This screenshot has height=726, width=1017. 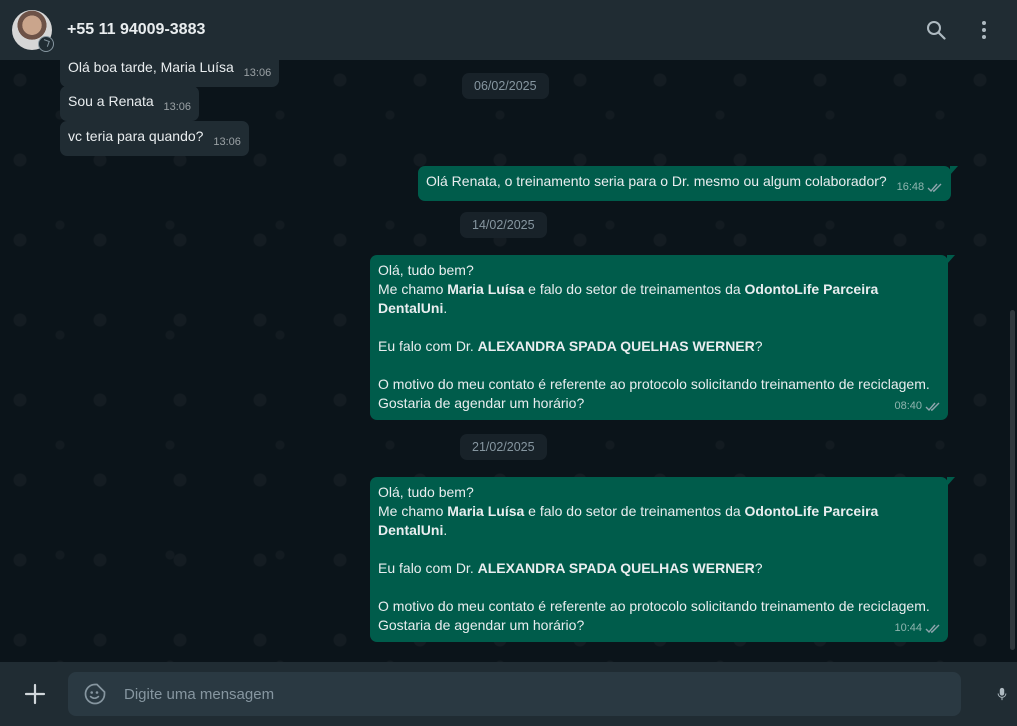 I want to click on message-text: Olá boa tarde, Maria Luísa, so click(x=151, y=67).